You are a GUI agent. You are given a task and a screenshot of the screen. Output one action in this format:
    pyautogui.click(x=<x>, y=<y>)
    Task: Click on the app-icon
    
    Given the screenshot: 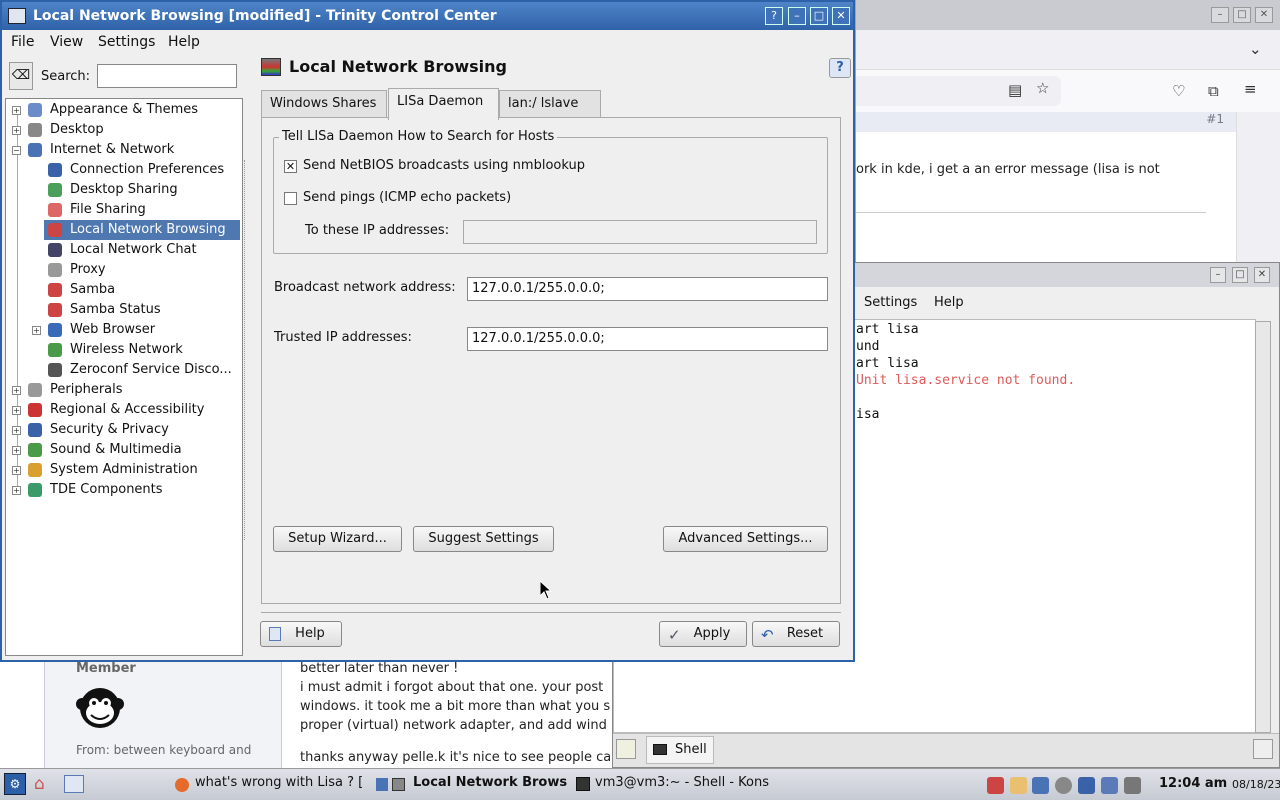 What is the action you would take?
    pyautogui.click(x=17, y=16)
    